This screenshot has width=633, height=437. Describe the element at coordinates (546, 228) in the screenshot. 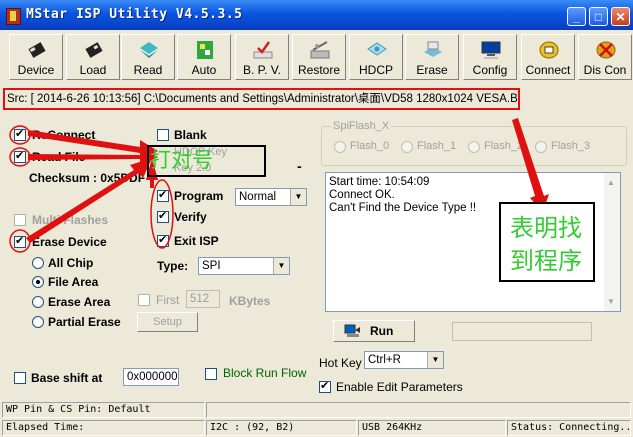

I see `annotation-text-right-1: 表明找` at that location.